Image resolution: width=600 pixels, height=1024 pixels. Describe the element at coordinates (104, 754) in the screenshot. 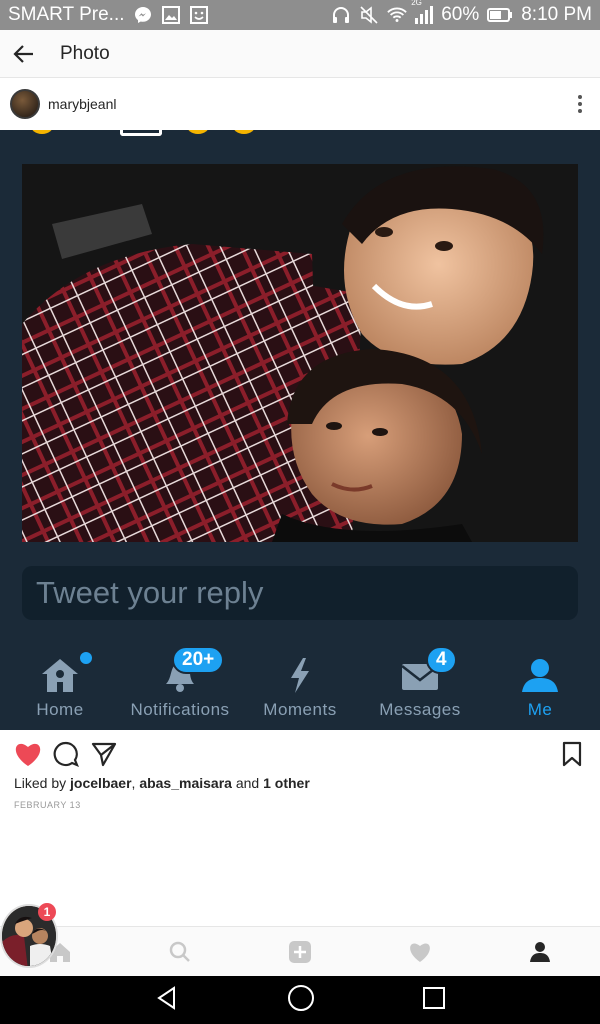

I see `share-icon` at that location.